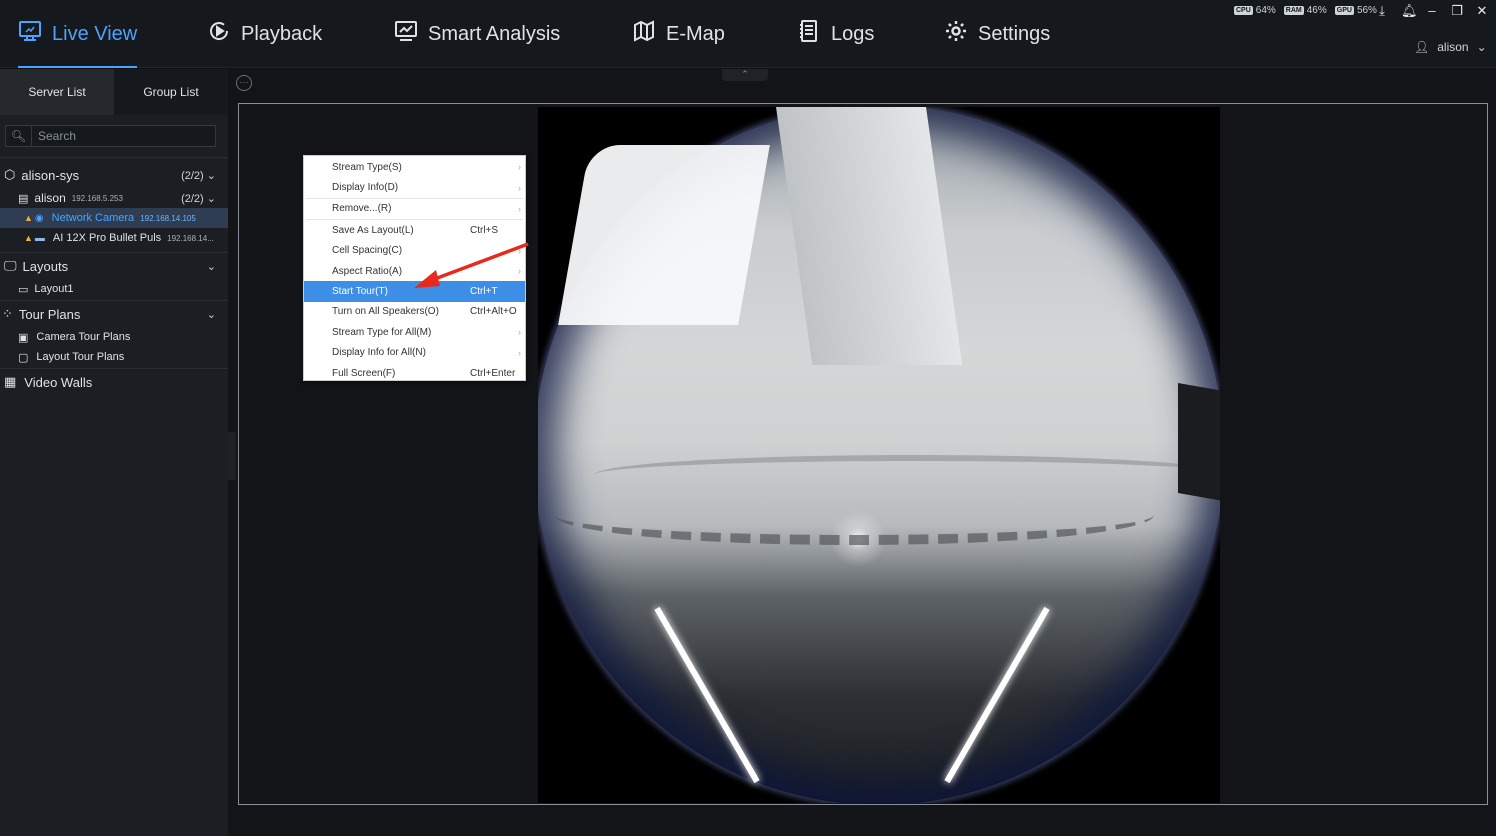 The width and height of the screenshot is (1496, 836). Describe the element at coordinates (956, 34) in the screenshot. I see `gear-icon` at that location.